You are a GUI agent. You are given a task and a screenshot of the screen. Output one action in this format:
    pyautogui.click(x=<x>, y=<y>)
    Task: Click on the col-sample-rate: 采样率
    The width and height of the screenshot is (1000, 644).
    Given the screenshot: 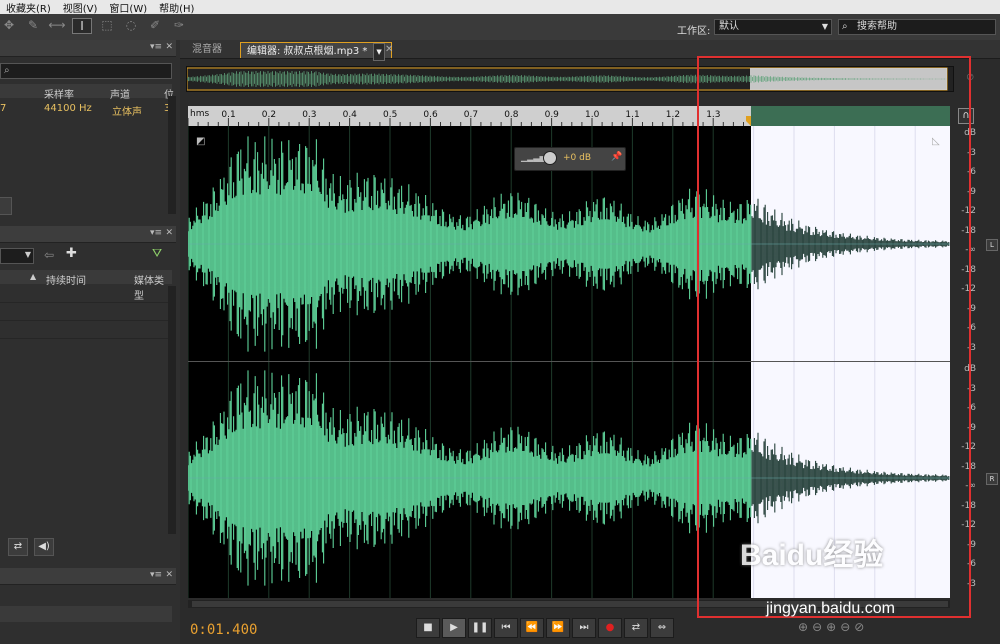 What is the action you would take?
    pyautogui.click(x=59, y=93)
    